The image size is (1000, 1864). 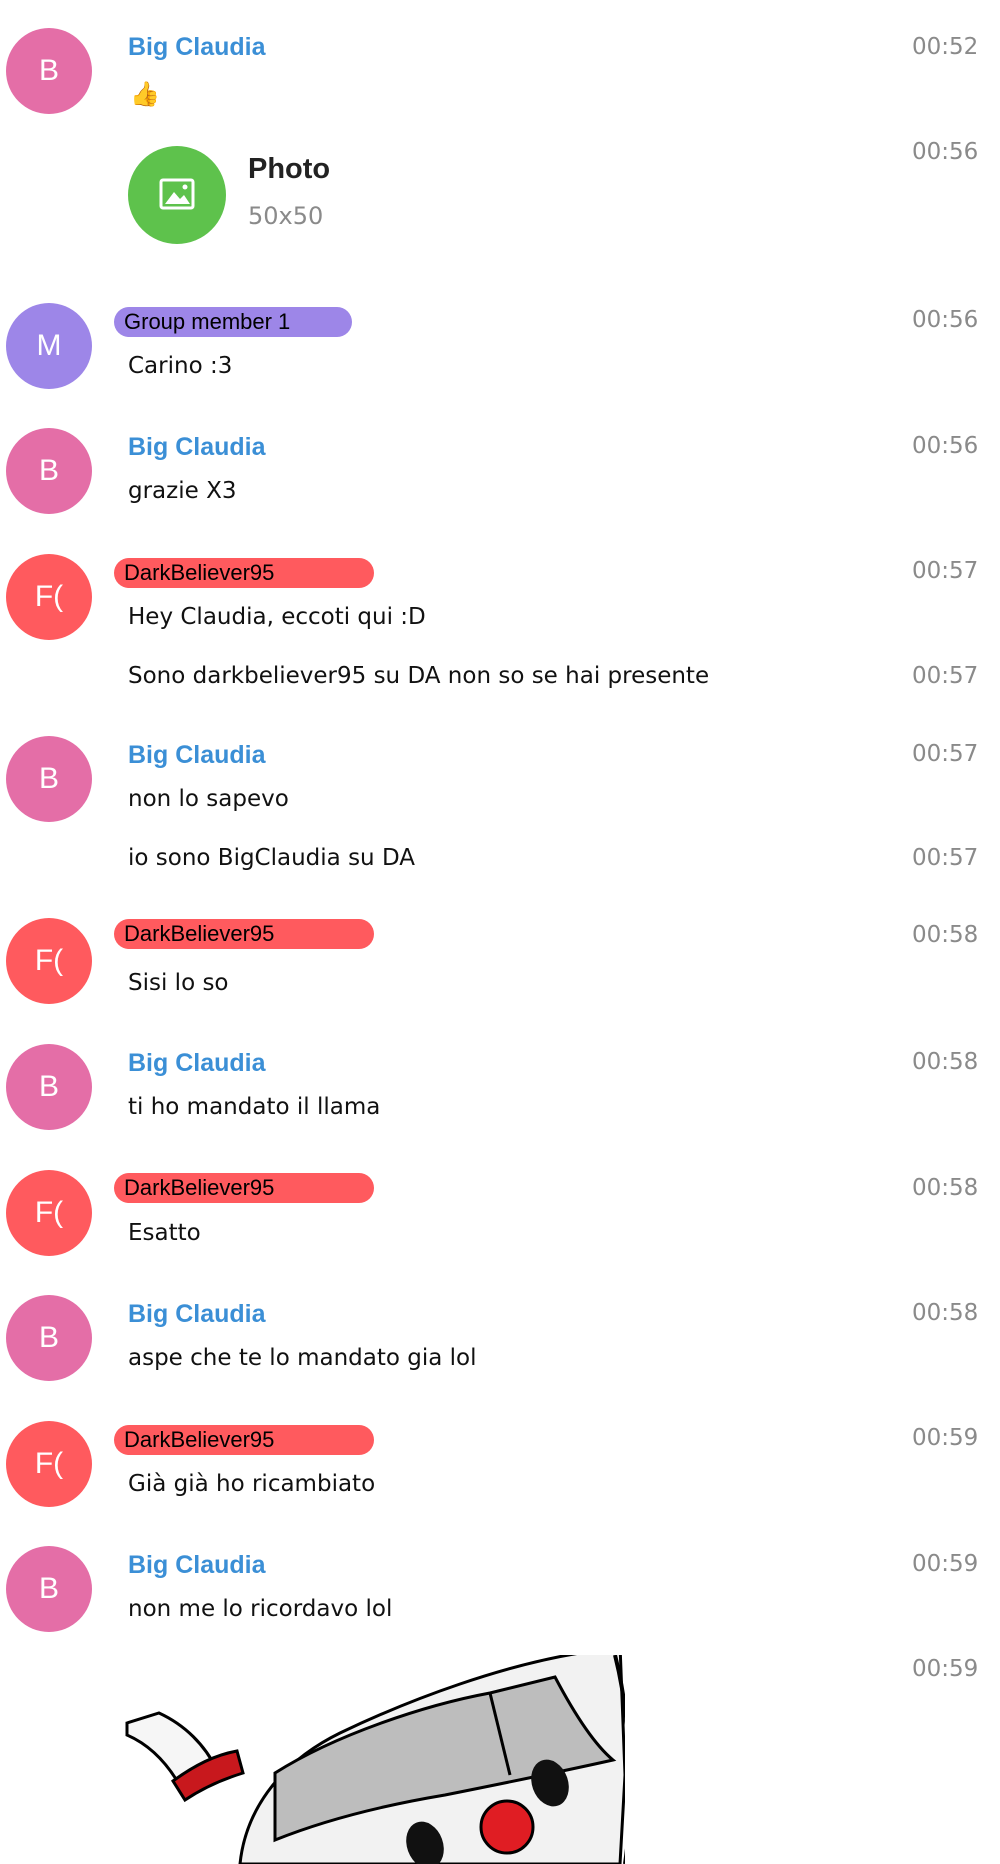 What do you see at coordinates (178, 983) in the screenshot?
I see `message-text: Sisi lo so` at bounding box center [178, 983].